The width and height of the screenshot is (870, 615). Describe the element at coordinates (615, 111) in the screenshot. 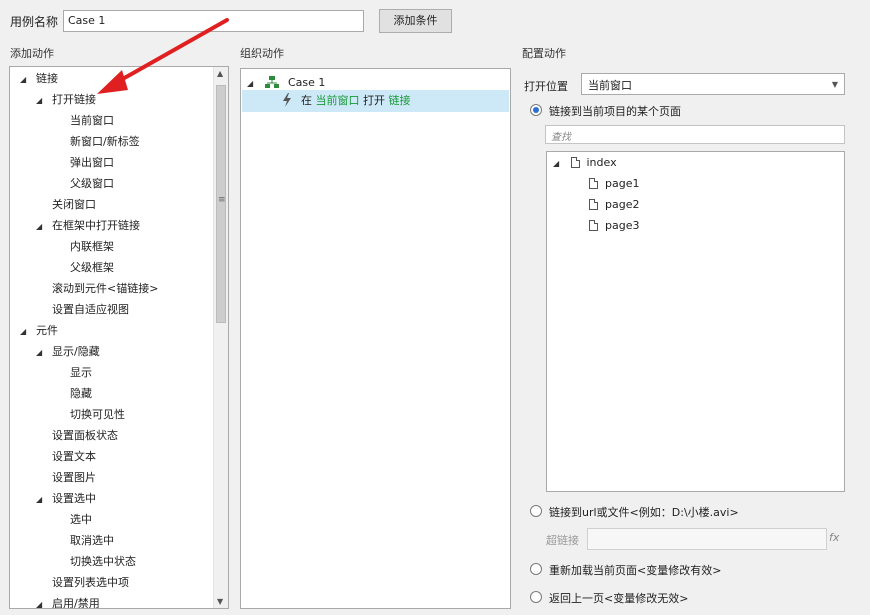

I see `radio-link-page-label: 链接到当前项目的某个页面` at that location.